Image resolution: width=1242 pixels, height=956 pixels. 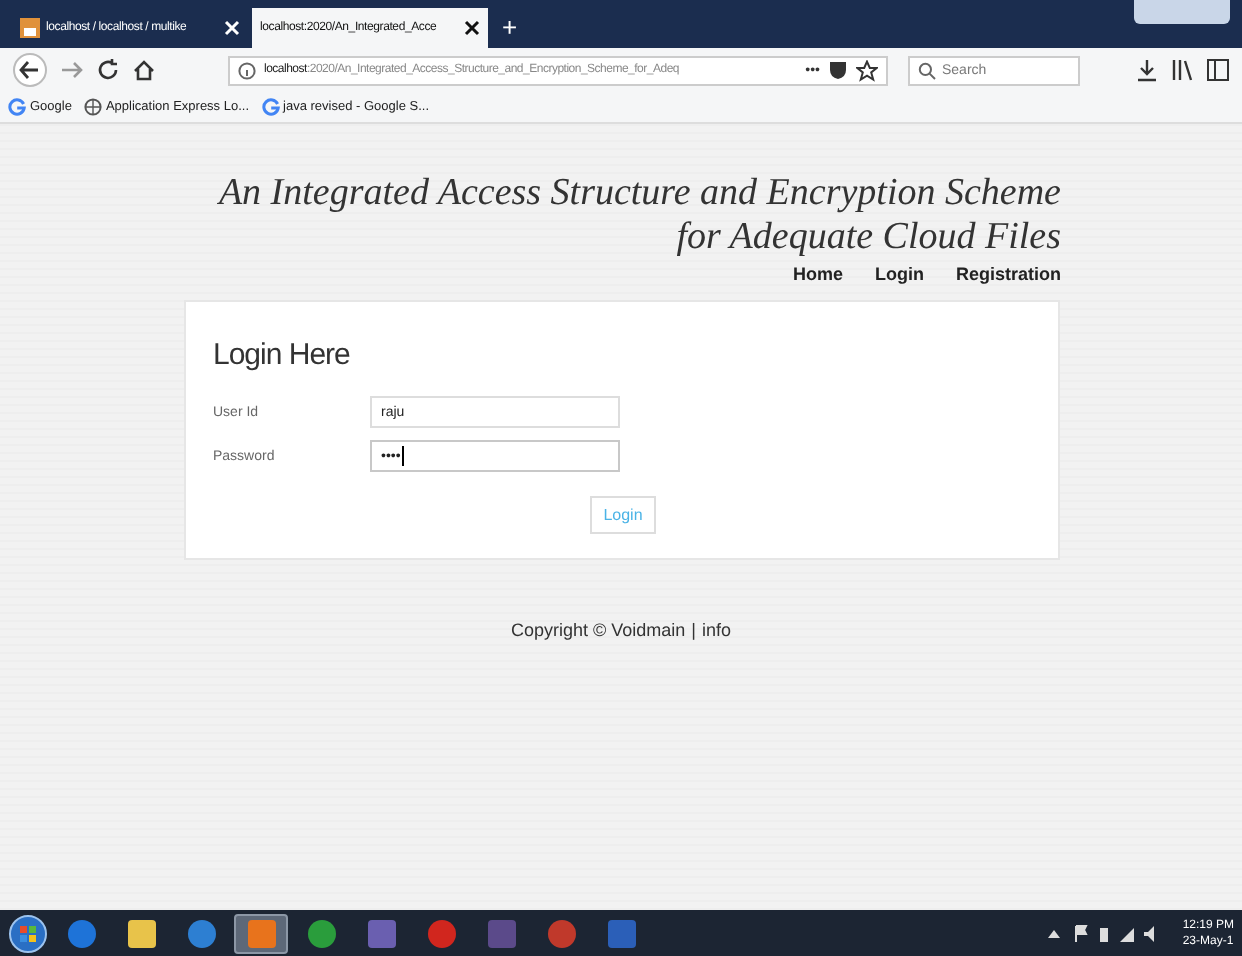 I want to click on star-icon, so click(x=867, y=70).